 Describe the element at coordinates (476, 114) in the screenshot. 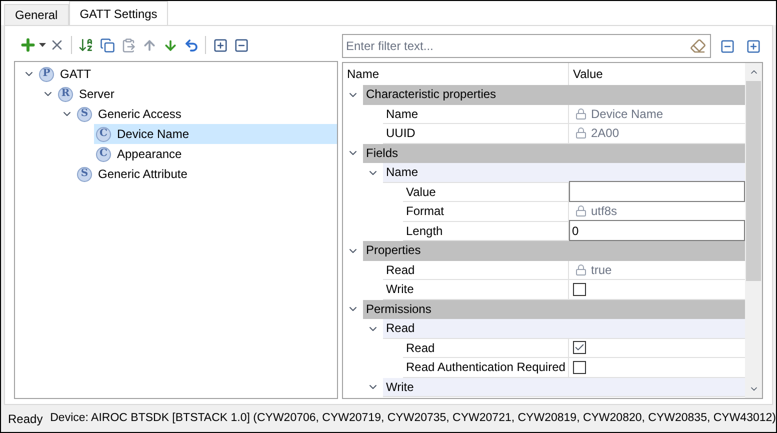

I see `property-name: Name` at that location.